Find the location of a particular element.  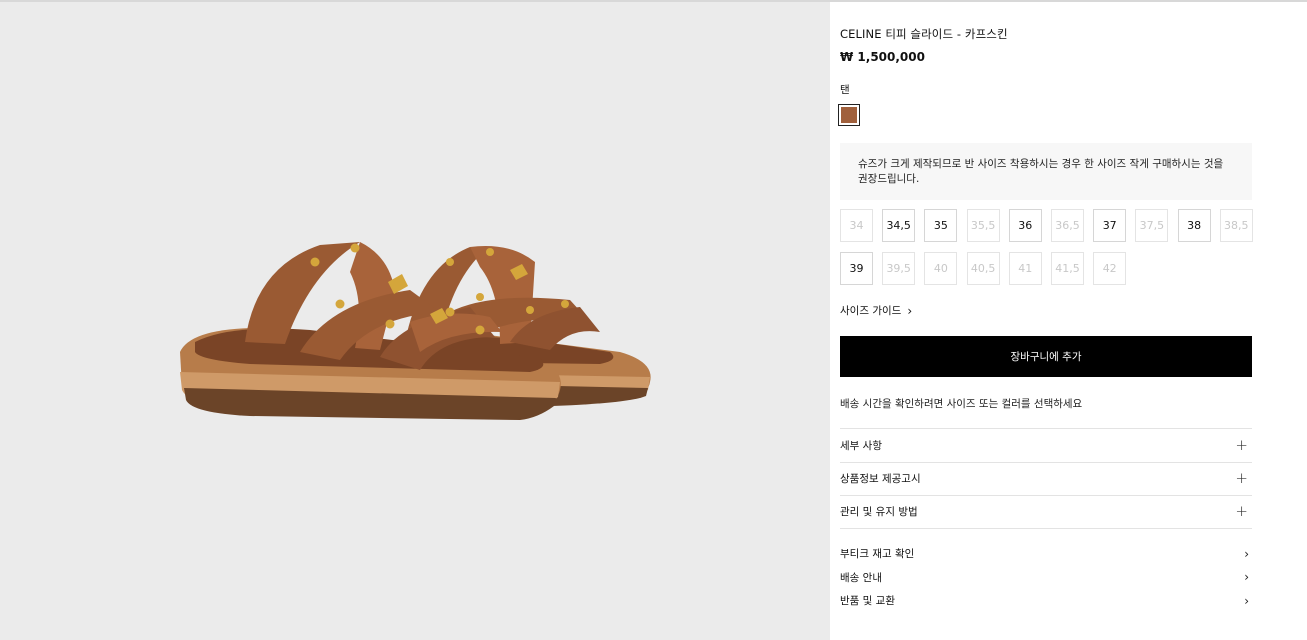

accordion-label: 관리 및 유지 방법 is located at coordinates (879, 512).